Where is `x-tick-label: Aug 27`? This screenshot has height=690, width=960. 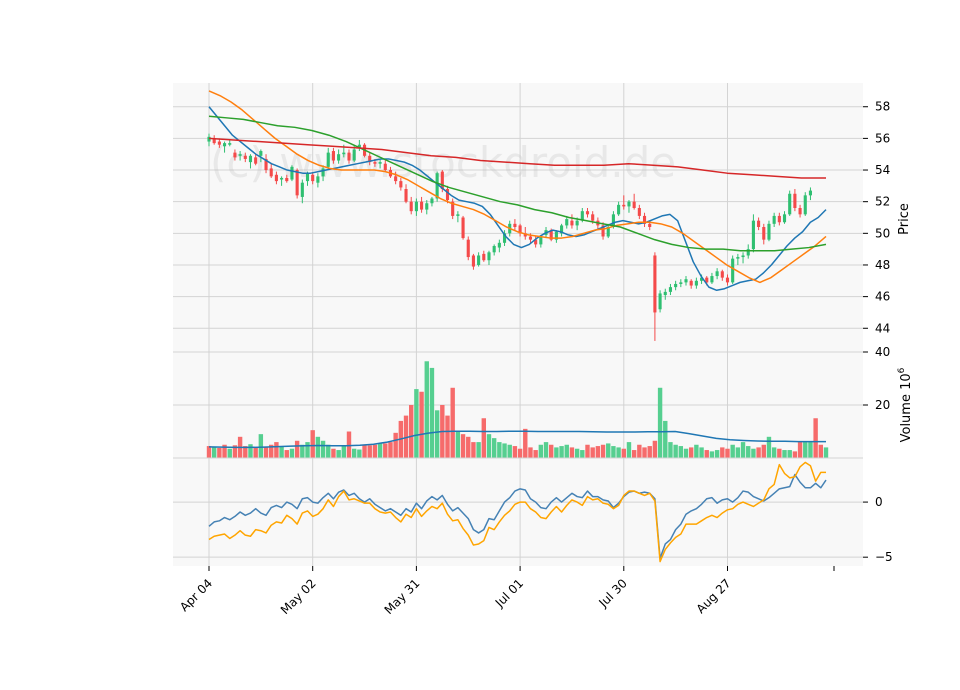 x-tick-label: Aug 27 is located at coordinates (714, 596).